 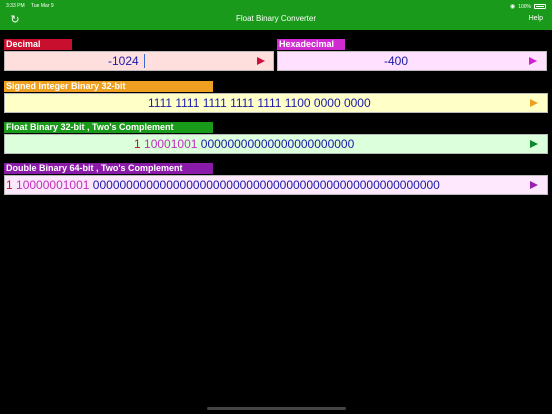 I want to click on page-title: Float Binary Converter, so click(x=276, y=18).